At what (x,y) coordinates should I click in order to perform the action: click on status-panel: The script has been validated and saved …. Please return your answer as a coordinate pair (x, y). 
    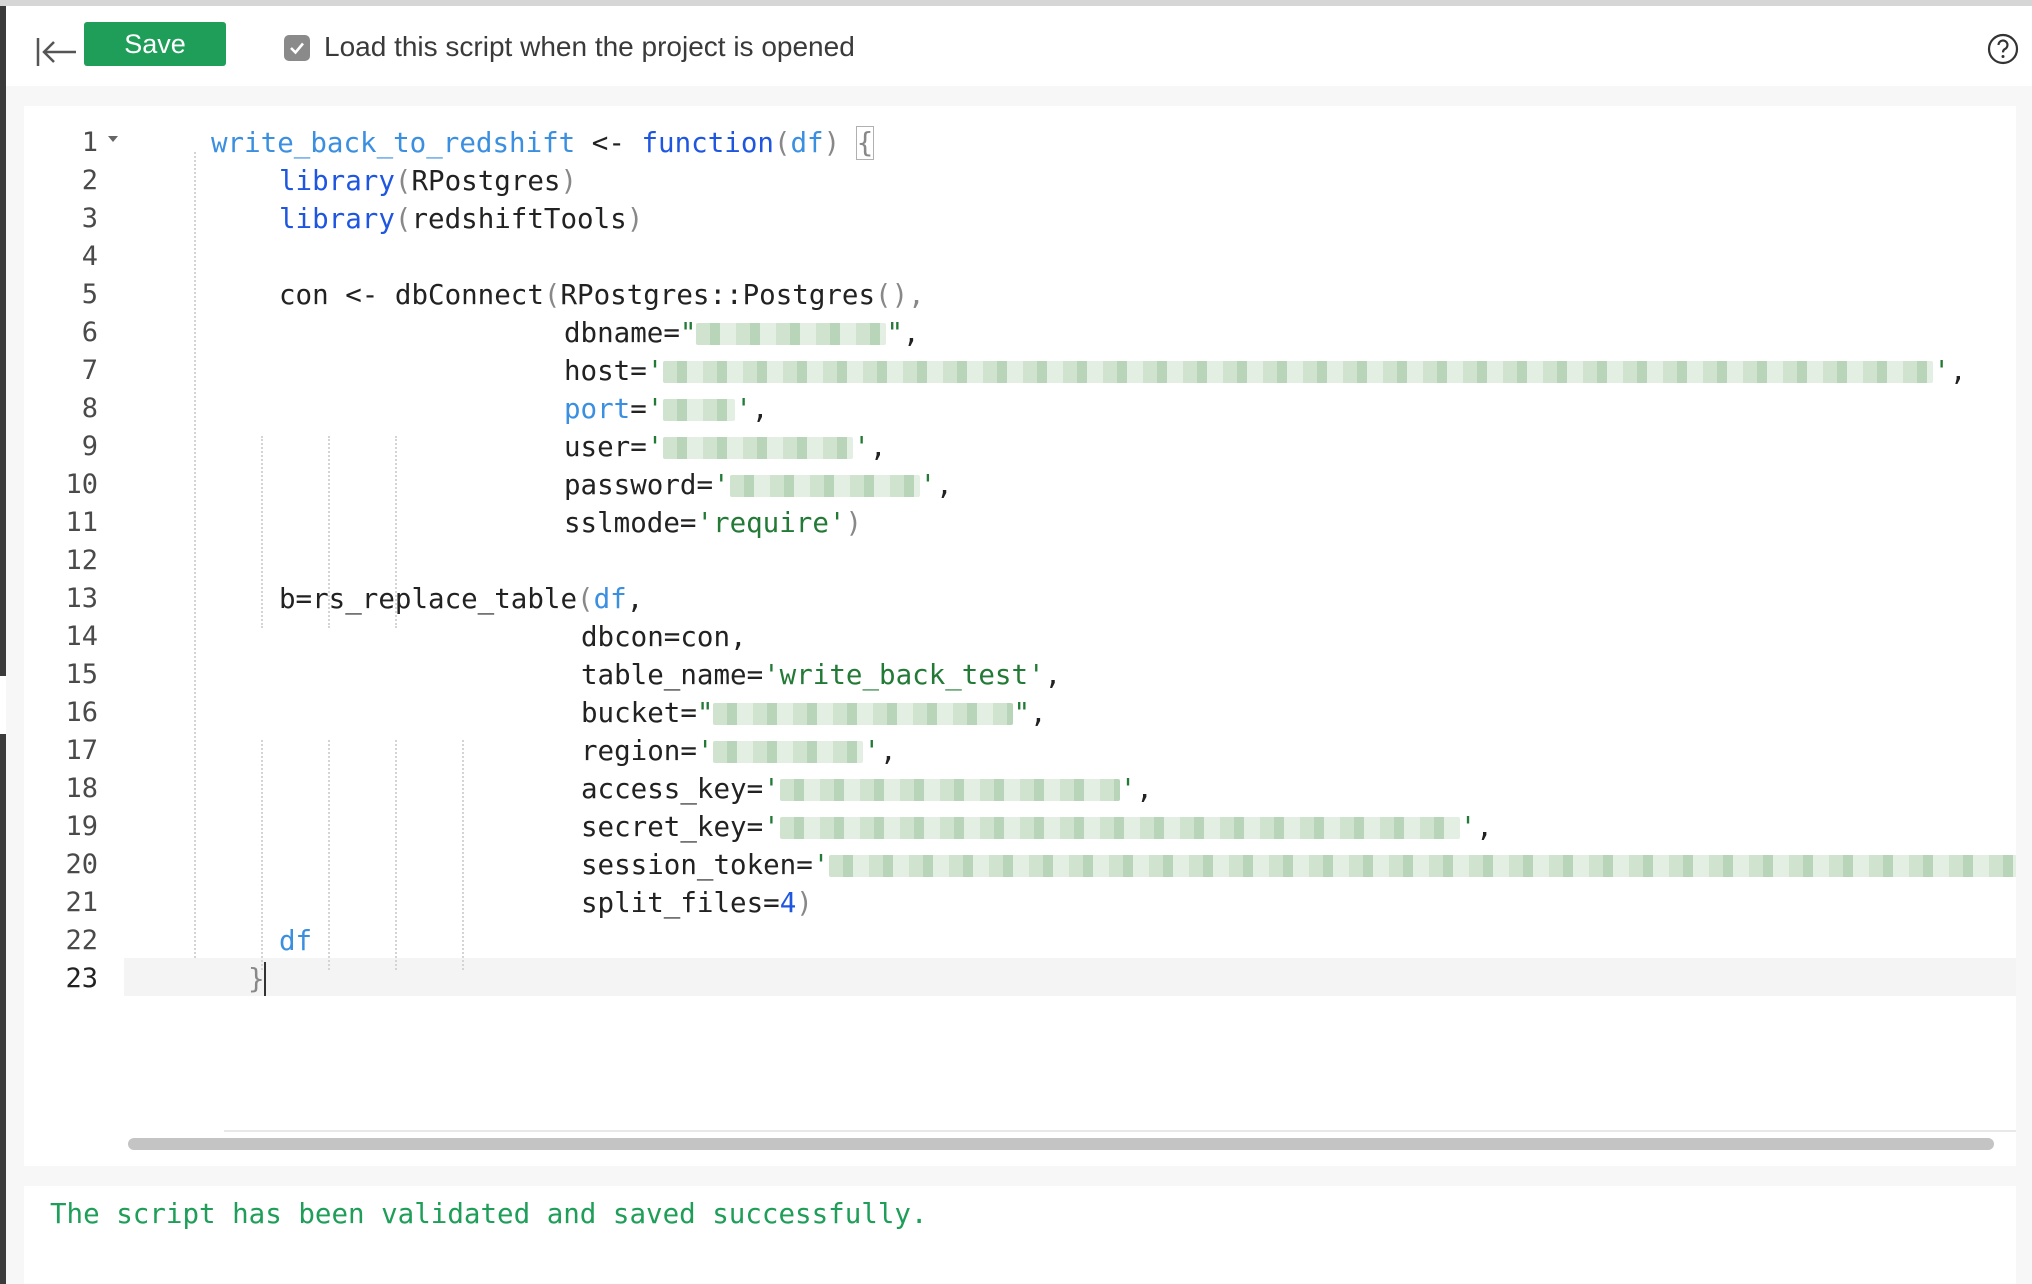
    Looking at the image, I should click on (1020, 1235).